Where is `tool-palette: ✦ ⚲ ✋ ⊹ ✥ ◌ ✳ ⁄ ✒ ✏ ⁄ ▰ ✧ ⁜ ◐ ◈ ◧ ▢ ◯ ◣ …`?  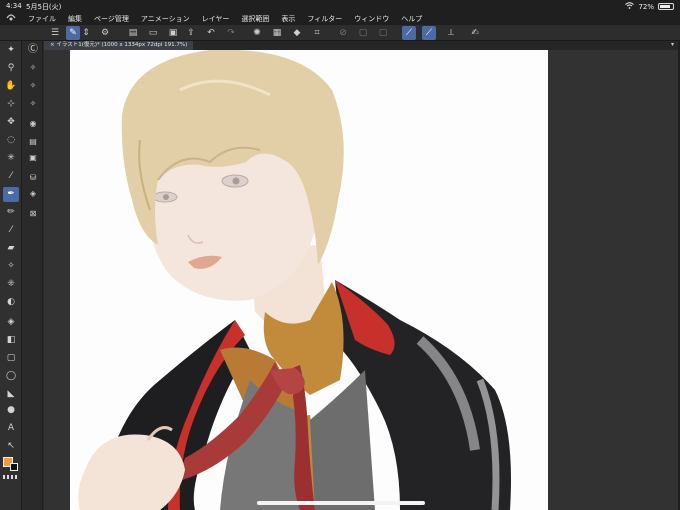
tool-palette: ✦ ⚲ ✋ ⊹ ✥ ◌ ✳ ⁄ ✒ ✏ ⁄ ▰ ✧ ⁜ ◐ ◈ ◧ ▢ ◯ ◣ … is located at coordinates (11, 275).